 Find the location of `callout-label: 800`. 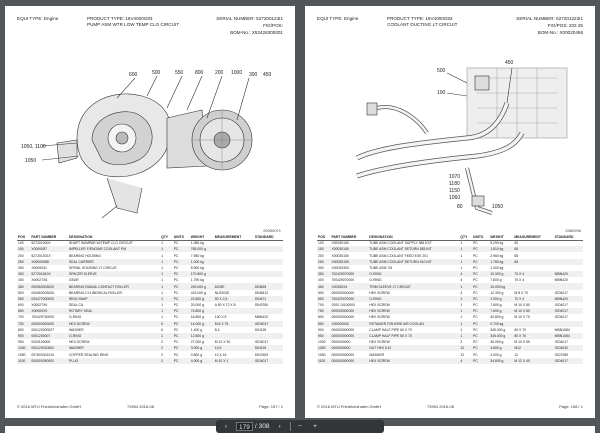

callout-label: 800 is located at coordinates (199, 73).